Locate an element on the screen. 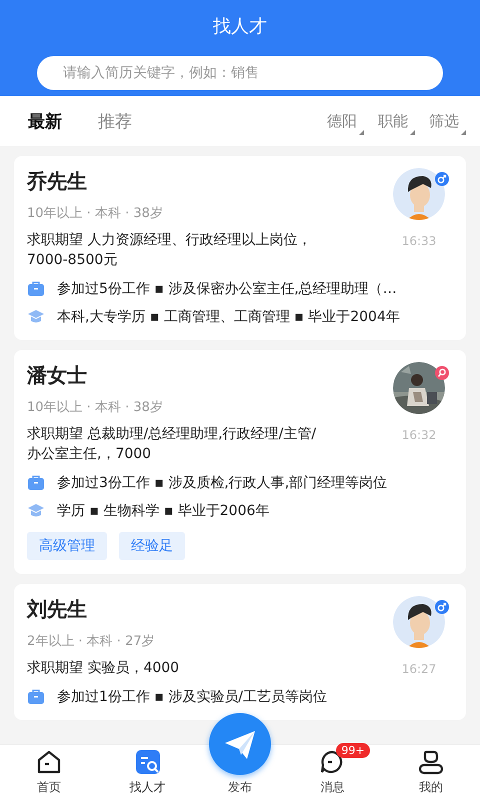 Image resolution: width=480 pixels, height=800 pixels. page-title: 找人才 is located at coordinates (240, 27).